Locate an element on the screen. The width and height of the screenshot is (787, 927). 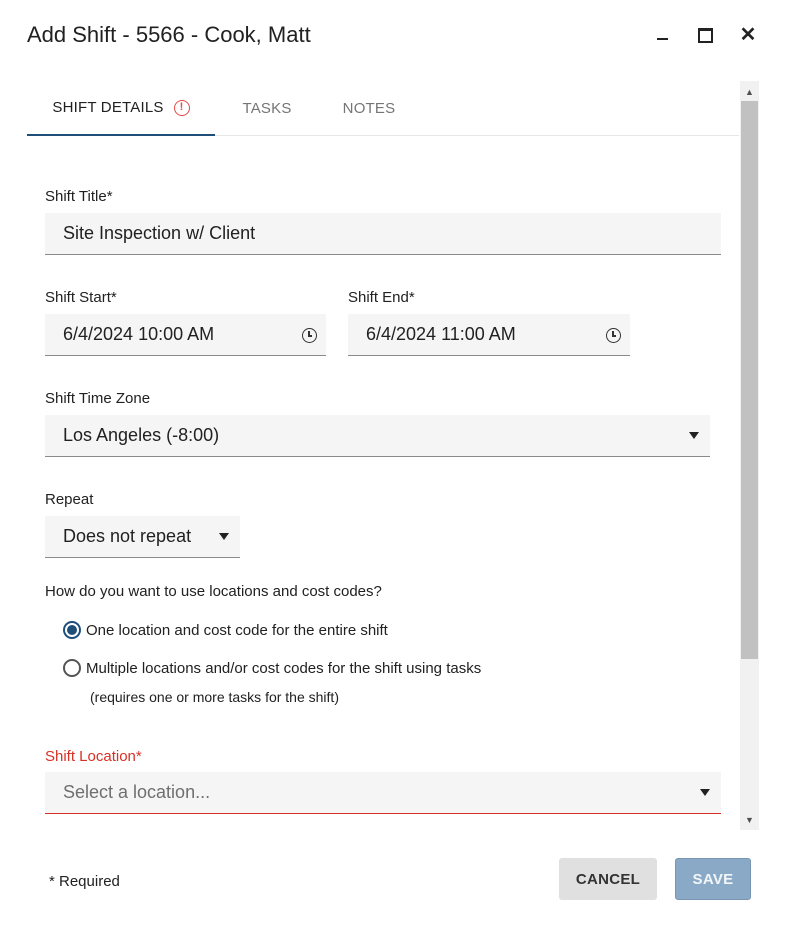
maximize-icon is located at coordinates (705, 35).